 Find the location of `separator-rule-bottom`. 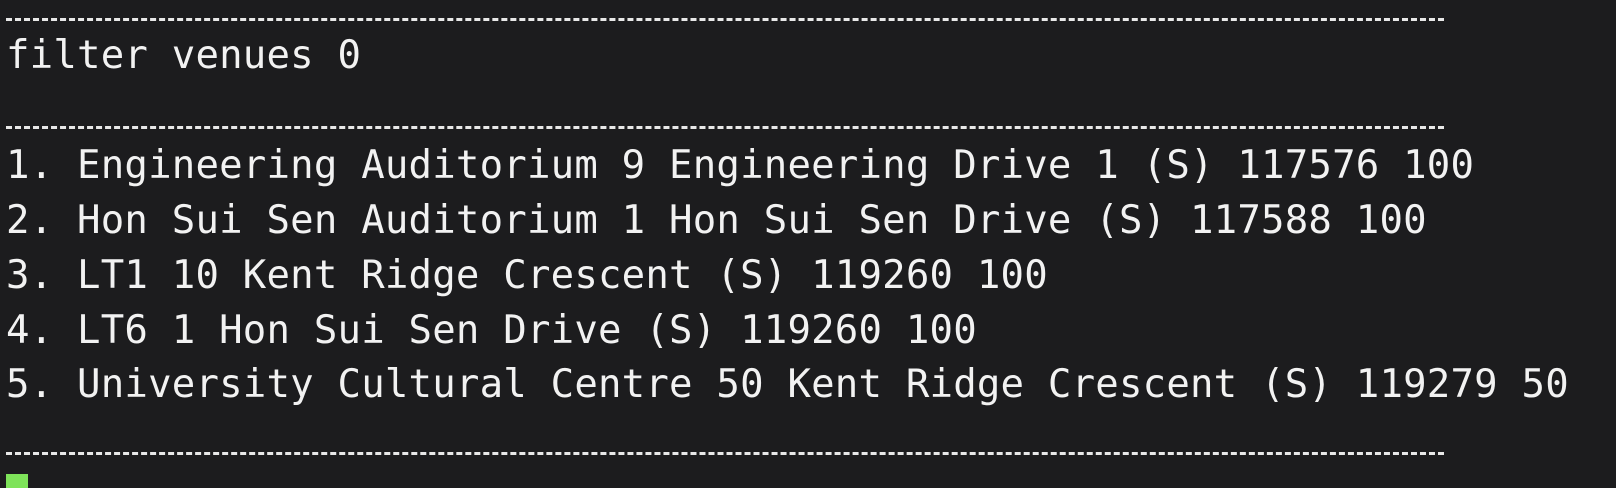

separator-rule-bottom is located at coordinates (725, 453).